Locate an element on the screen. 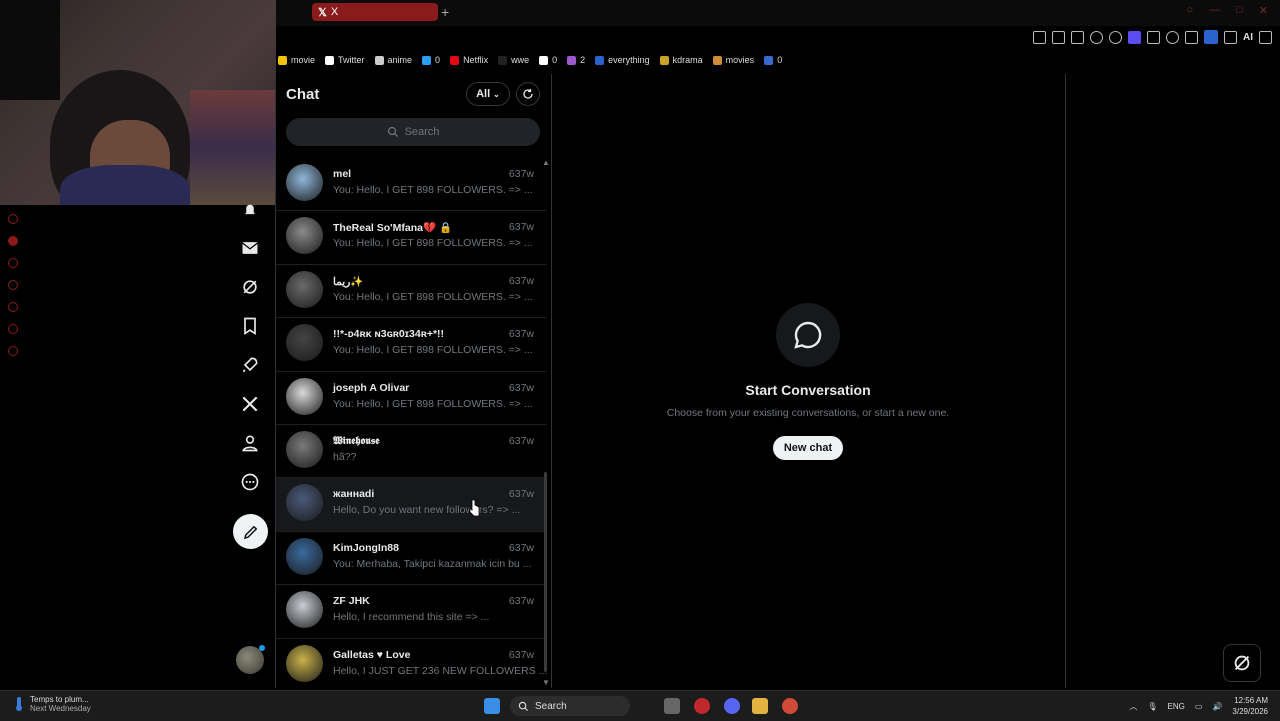  menu-icon is located at coordinates (1265, 37).